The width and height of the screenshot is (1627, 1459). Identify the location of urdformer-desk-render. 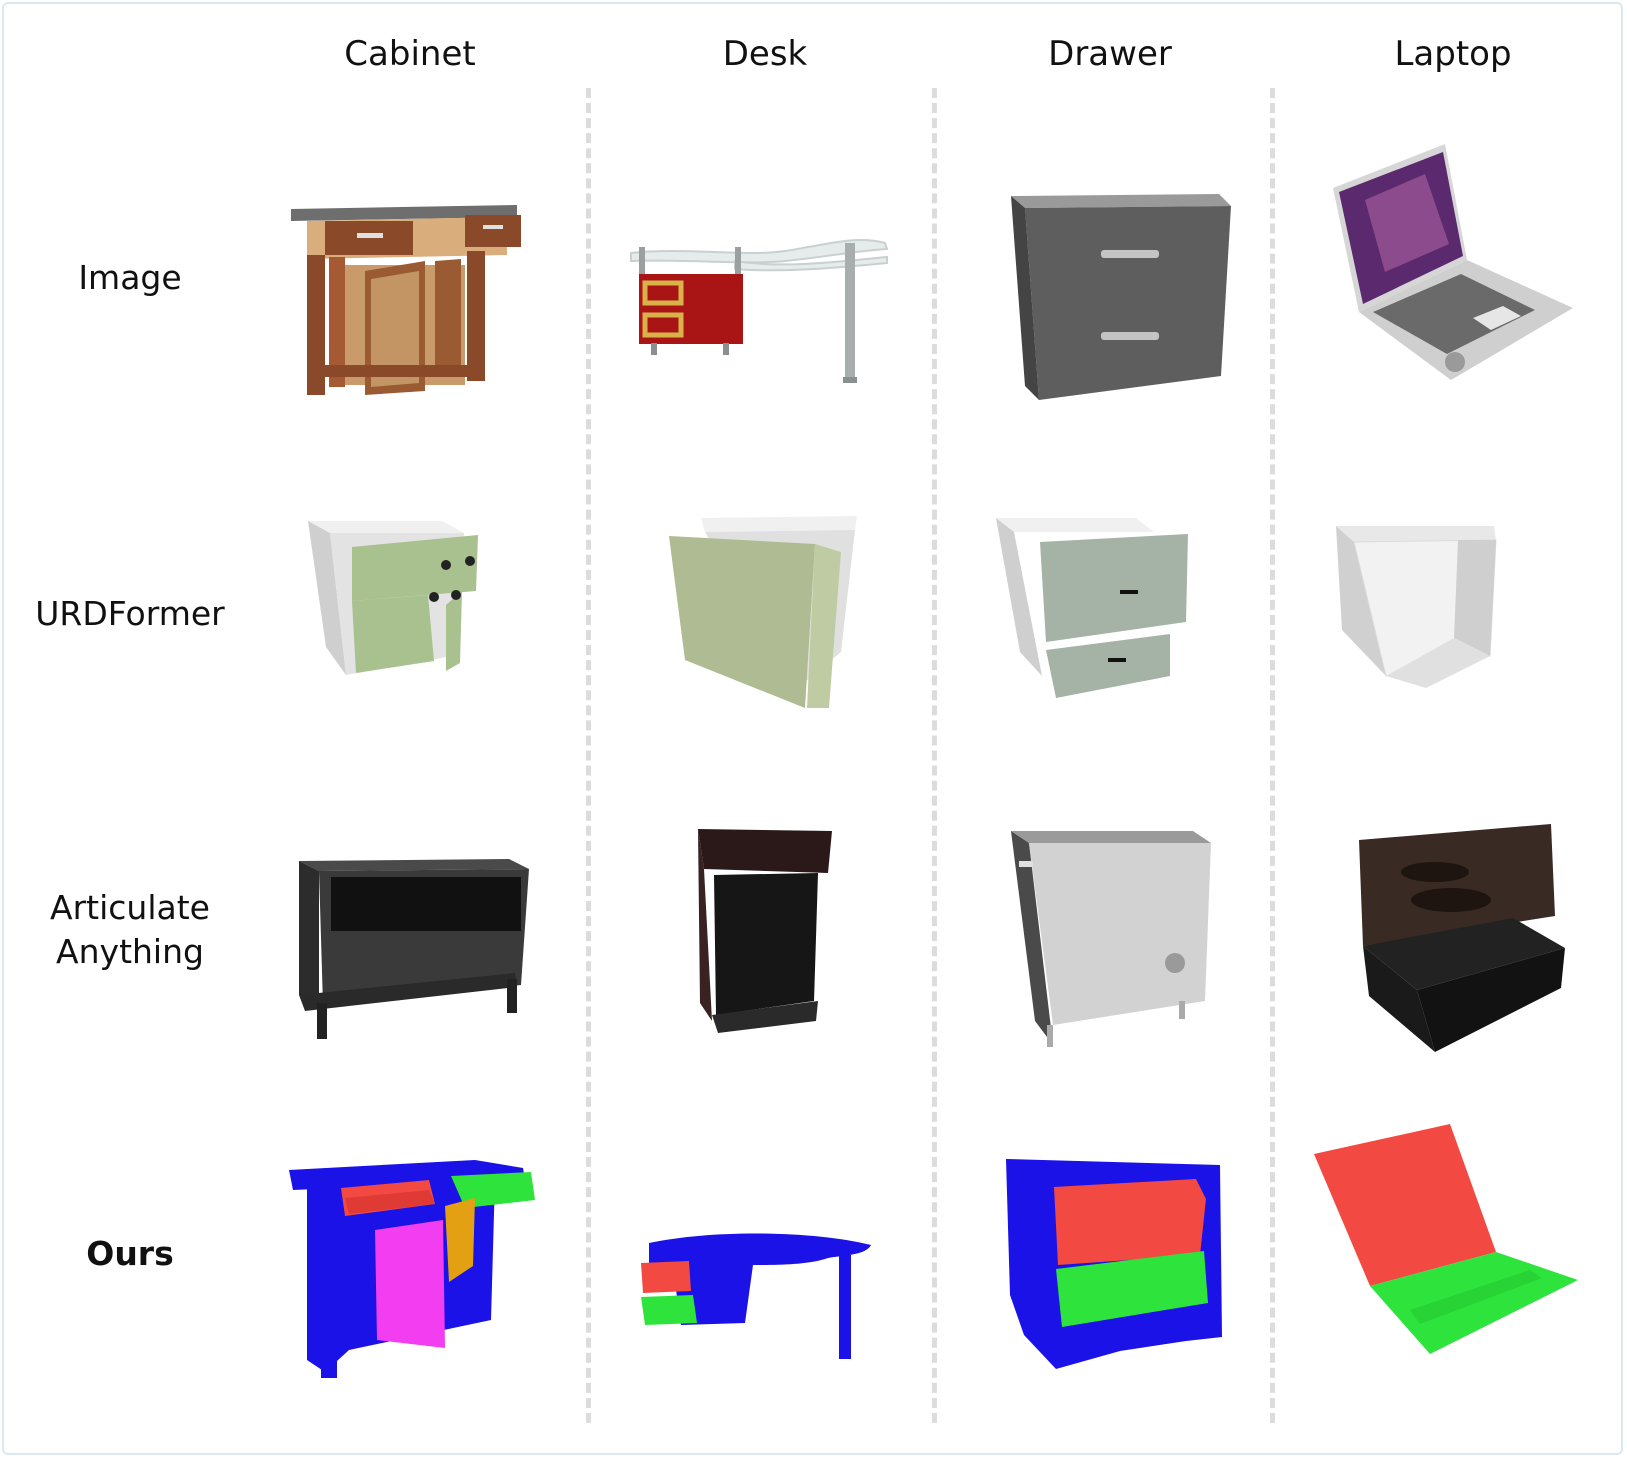
(763, 612).